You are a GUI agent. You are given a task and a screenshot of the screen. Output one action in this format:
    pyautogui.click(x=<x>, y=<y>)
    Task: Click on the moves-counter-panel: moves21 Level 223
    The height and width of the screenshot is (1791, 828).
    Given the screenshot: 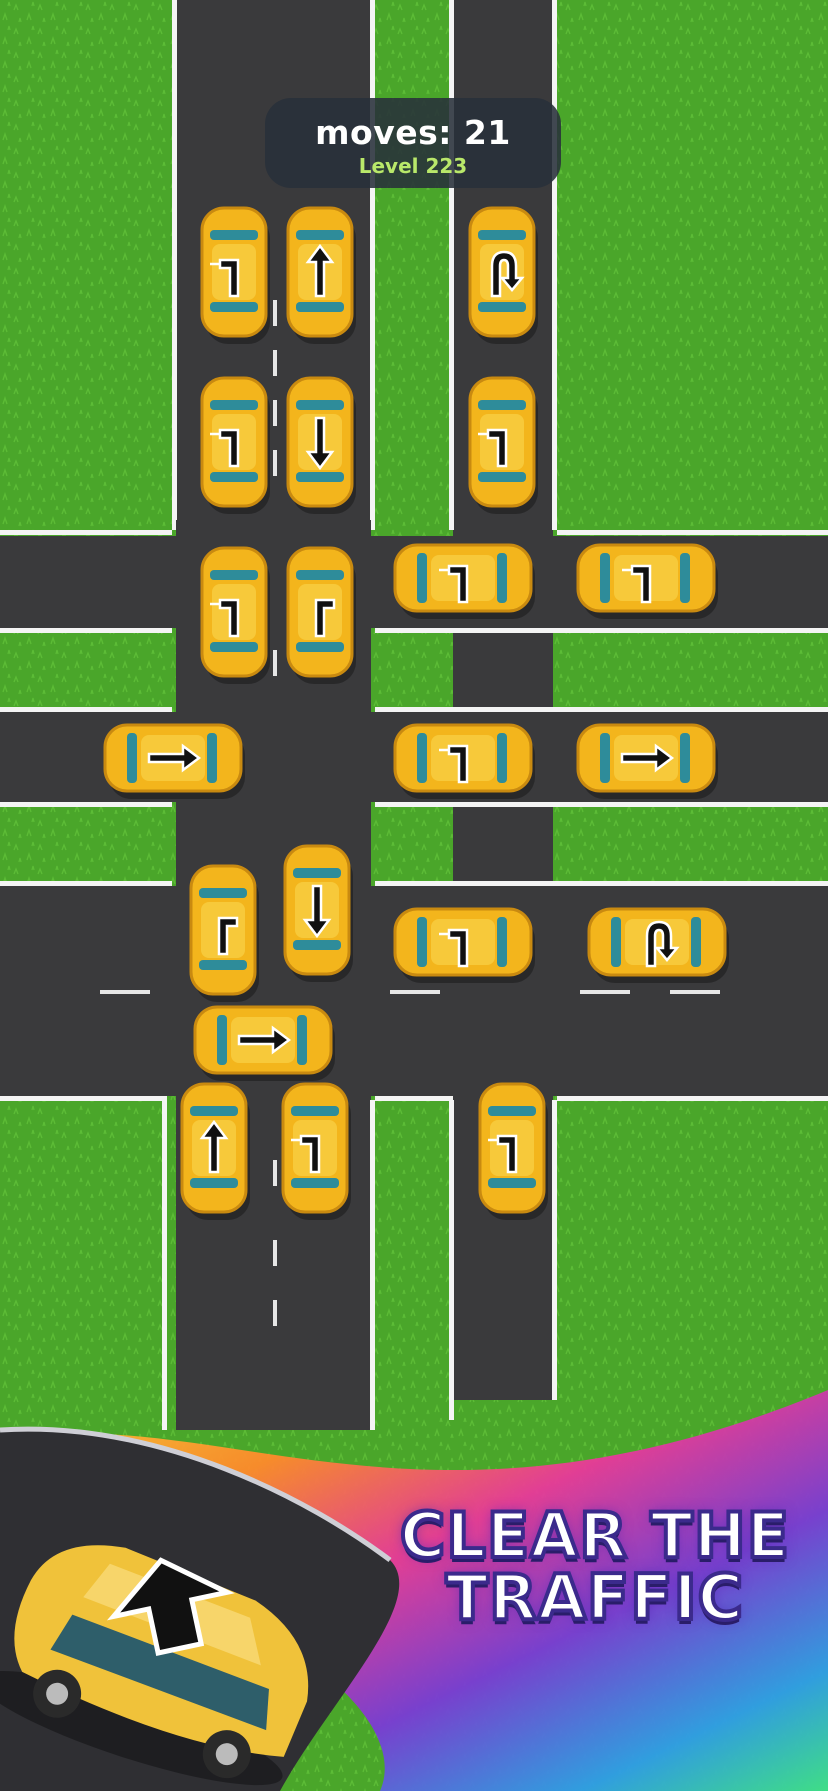 What is the action you would take?
    pyautogui.click(x=413, y=143)
    